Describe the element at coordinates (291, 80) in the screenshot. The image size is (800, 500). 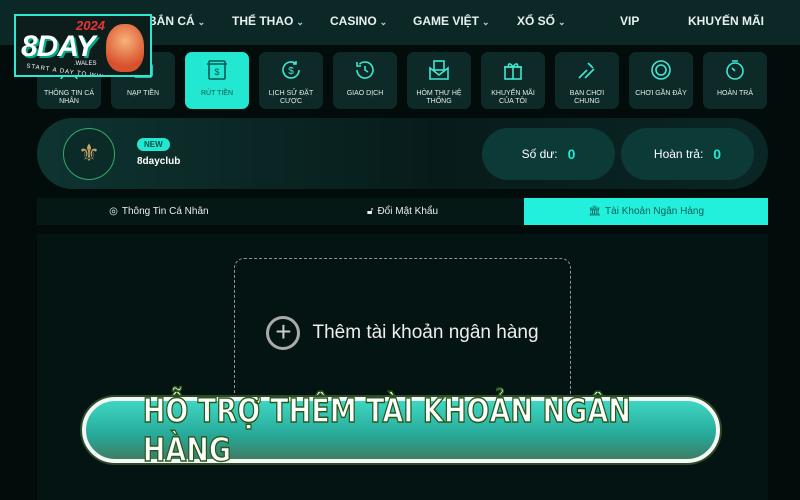
I see `menu-tile: $ LỊCH SỬ ĐẶT CƯỢC` at that location.